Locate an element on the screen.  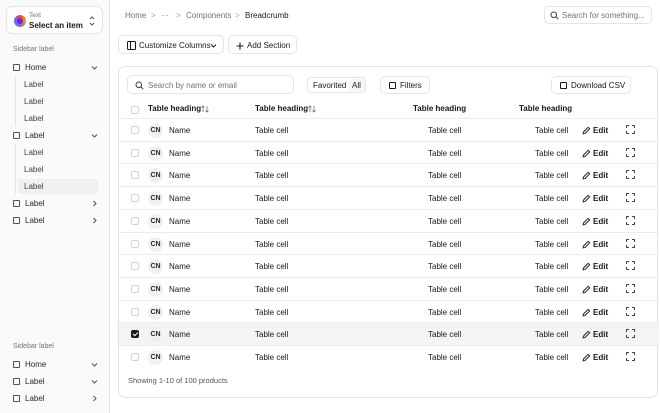
sidebar-item-label-3: Label is located at coordinates (55, 220).